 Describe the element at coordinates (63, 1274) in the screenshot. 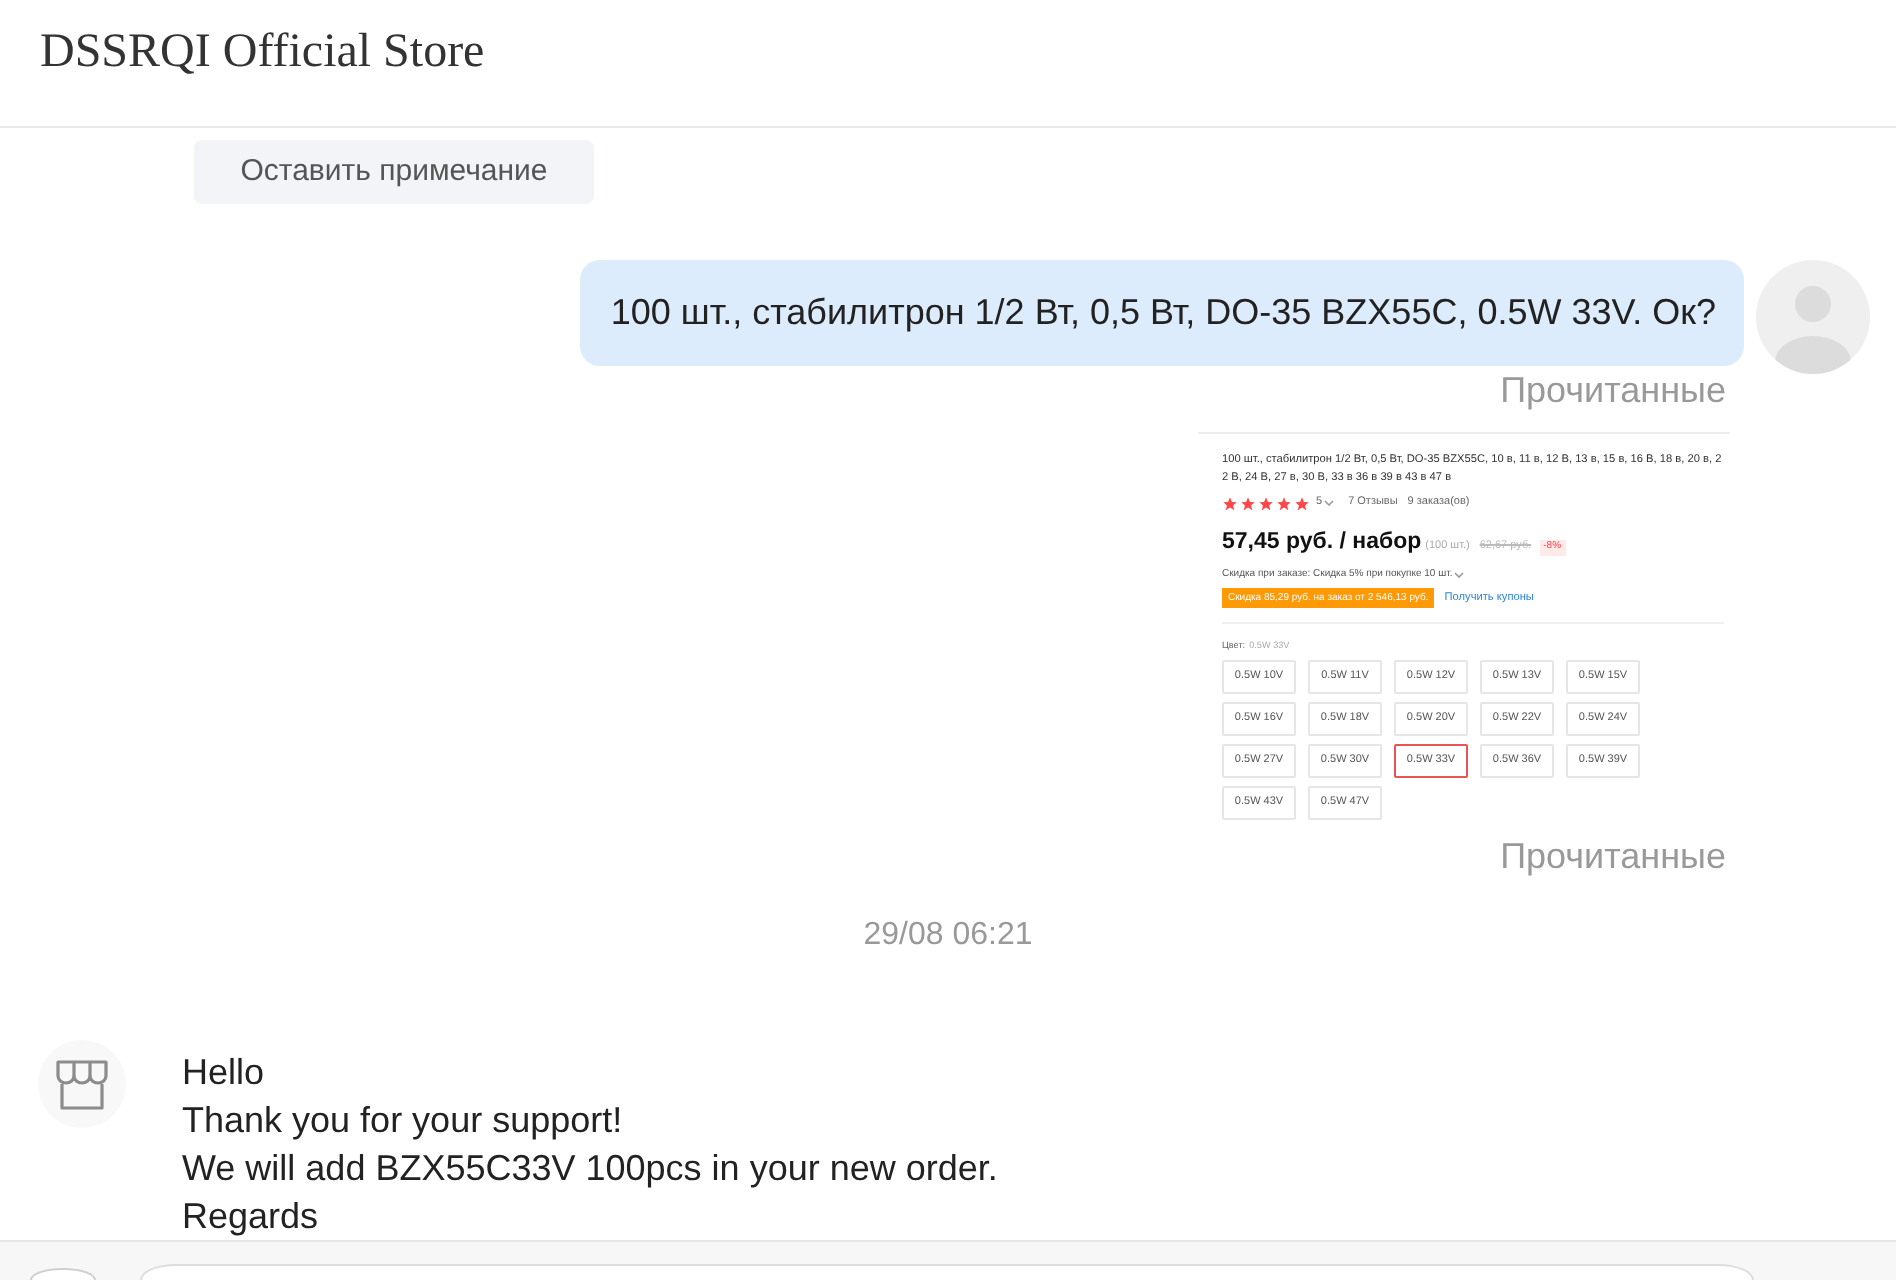

I see `circle-button` at that location.